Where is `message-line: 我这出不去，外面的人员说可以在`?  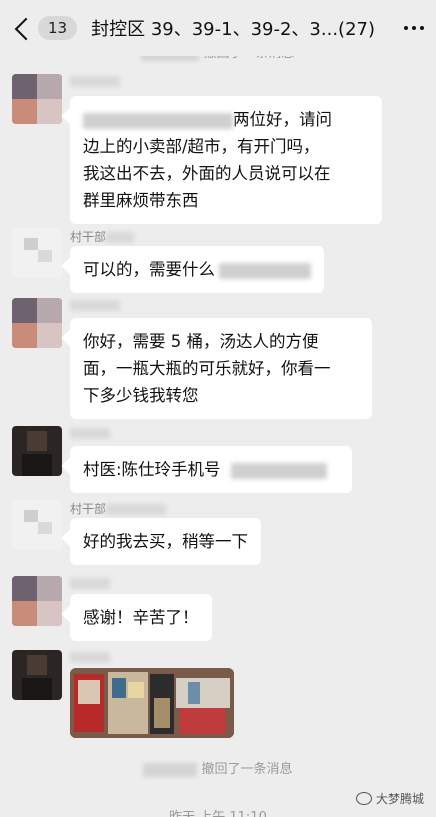
message-line: 我这出不去，外面的人员说可以在 is located at coordinates (207, 173).